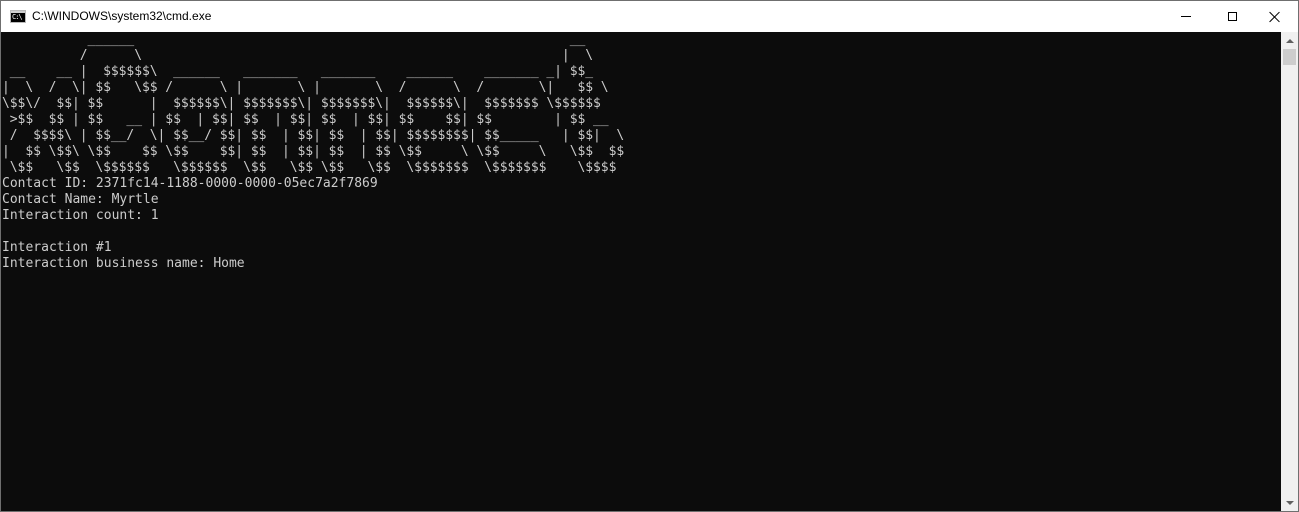  What do you see at coordinates (57, 247) in the screenshot?
I see `interaction-number-line: Interaction #1` at bounding box center [57, 247].